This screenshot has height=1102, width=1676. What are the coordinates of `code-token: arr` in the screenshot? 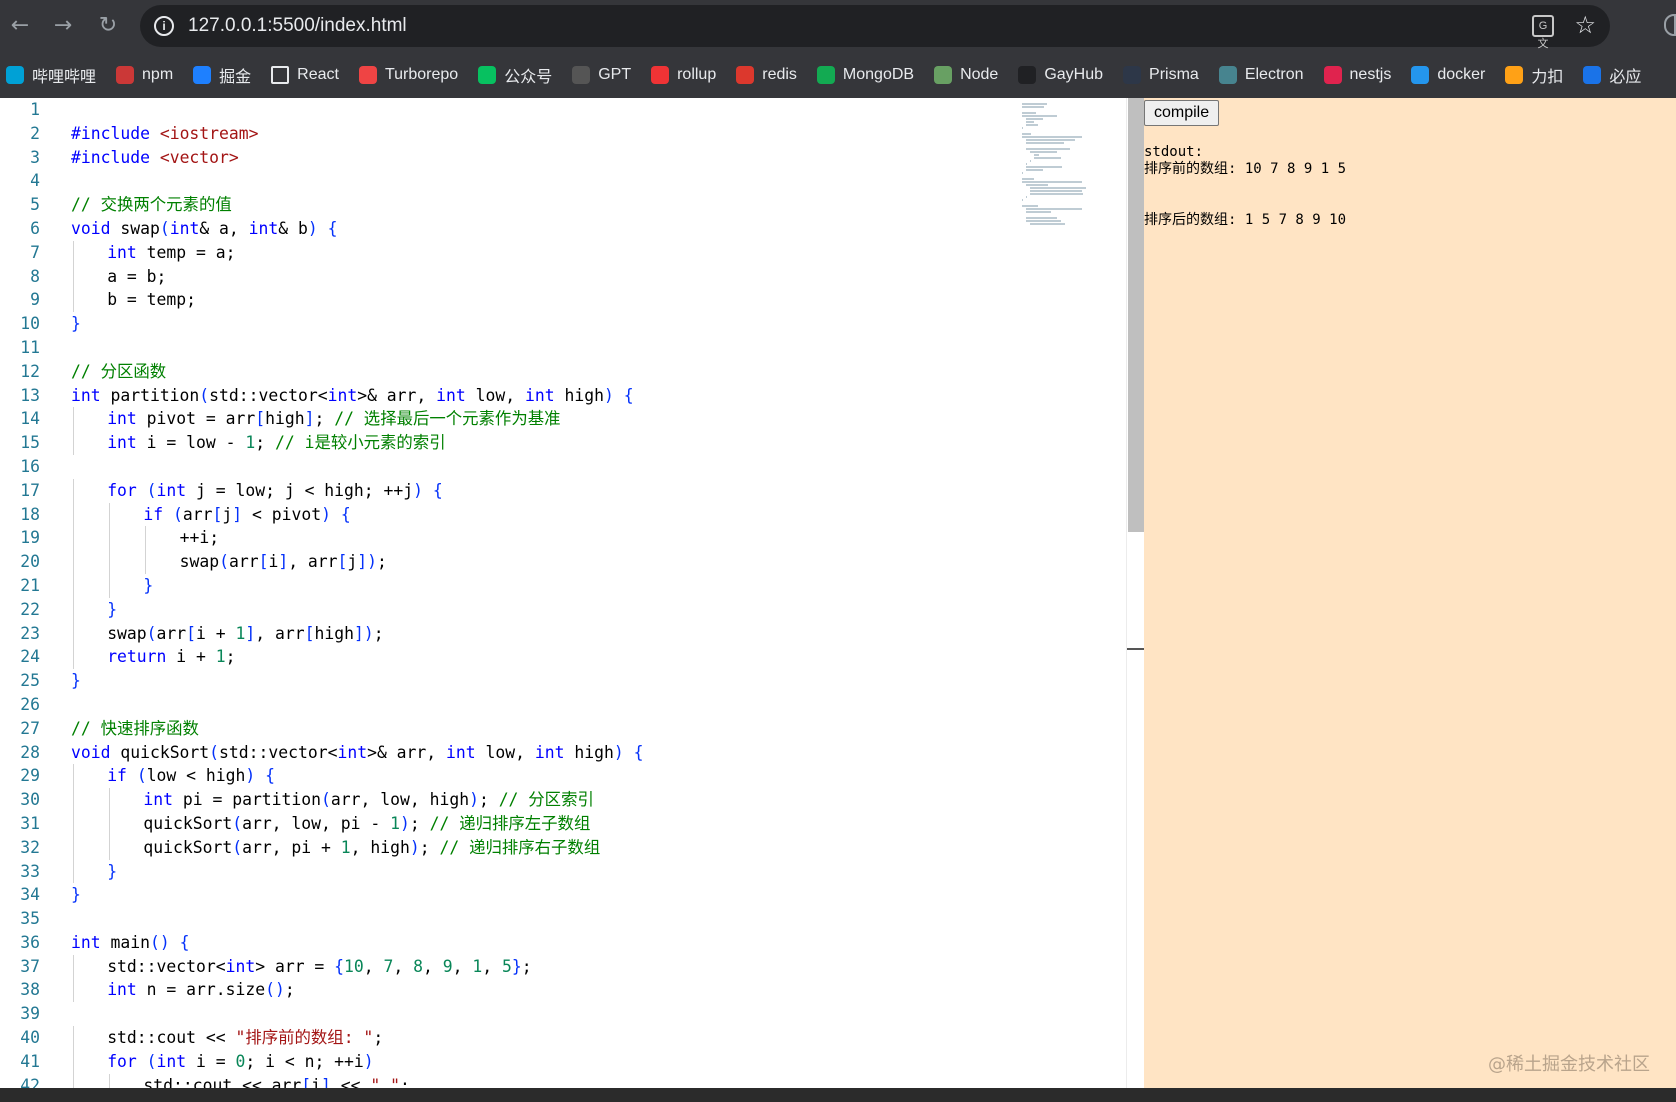 It's located at (171, 633).